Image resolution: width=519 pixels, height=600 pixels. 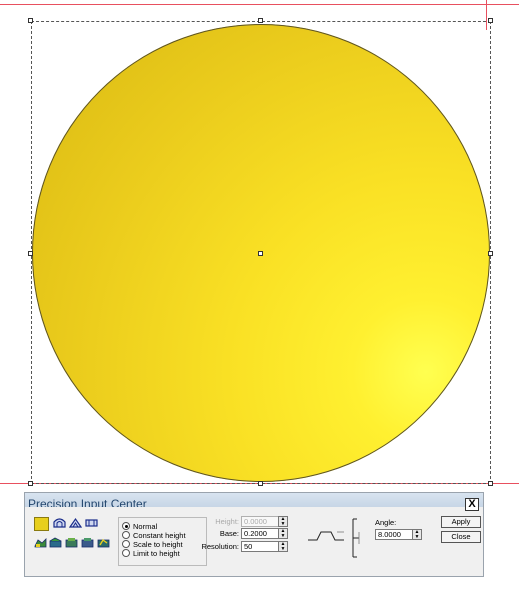 What do you see at coordinates (40, 542) in the screenshot?
I see `merge-high-icon` at bounding box center [40, 542].